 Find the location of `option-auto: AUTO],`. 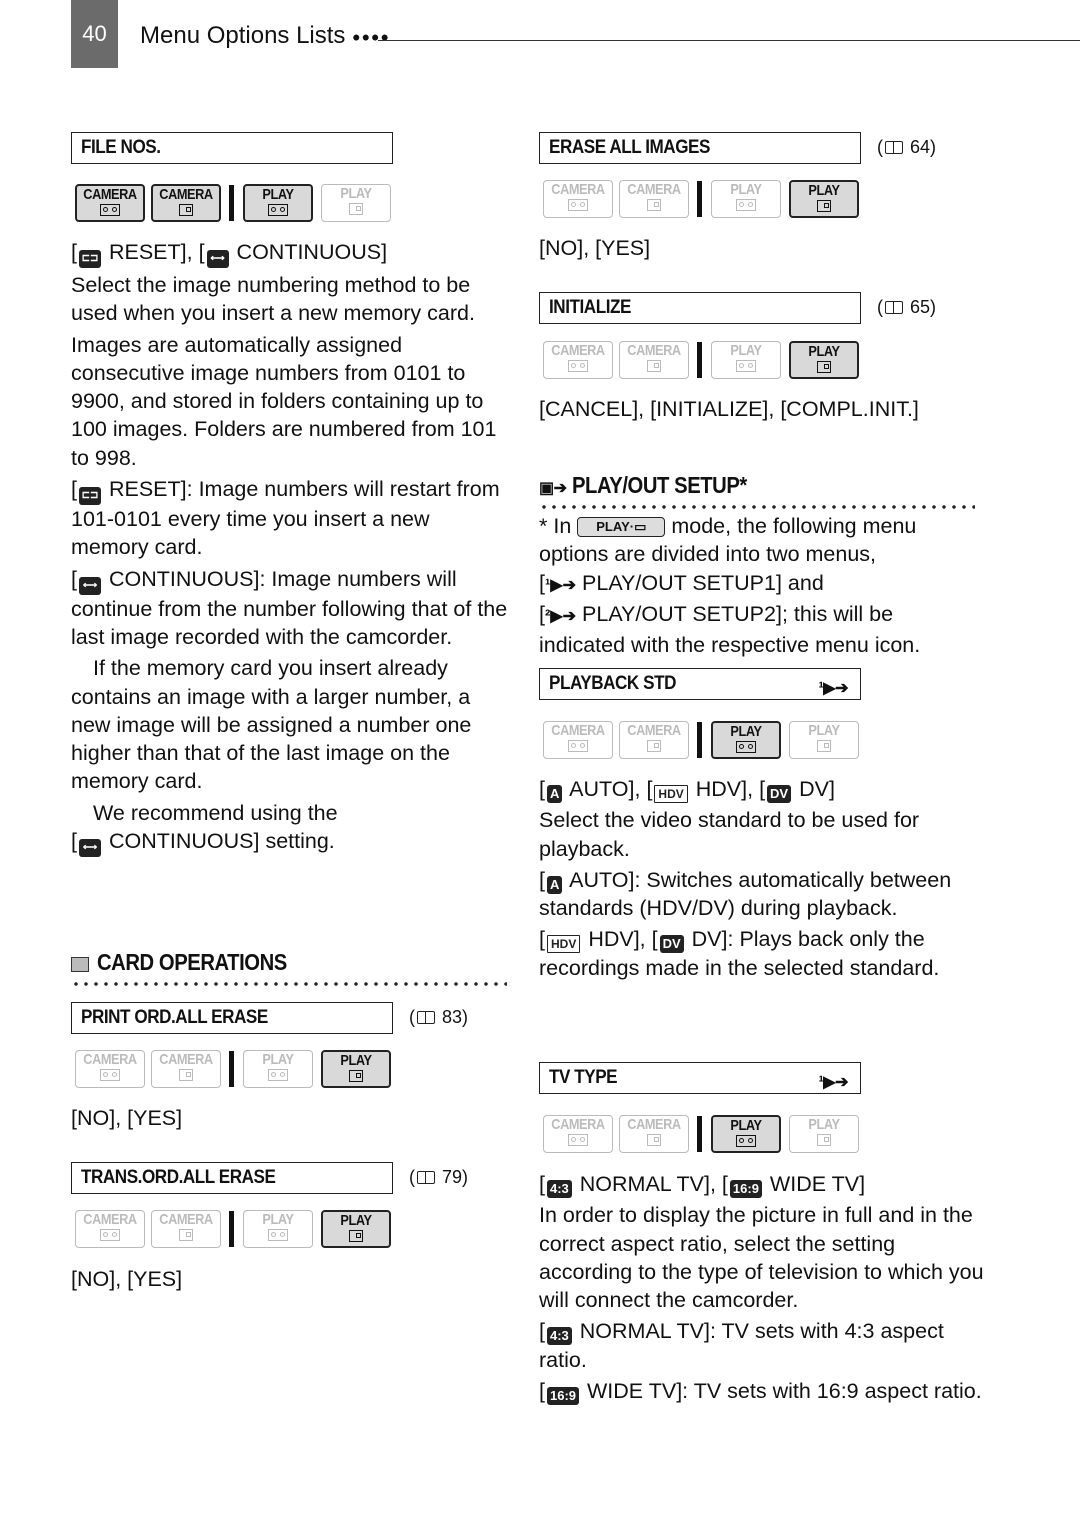

option-auto: AUTO], is located at coordinates (605, 789).